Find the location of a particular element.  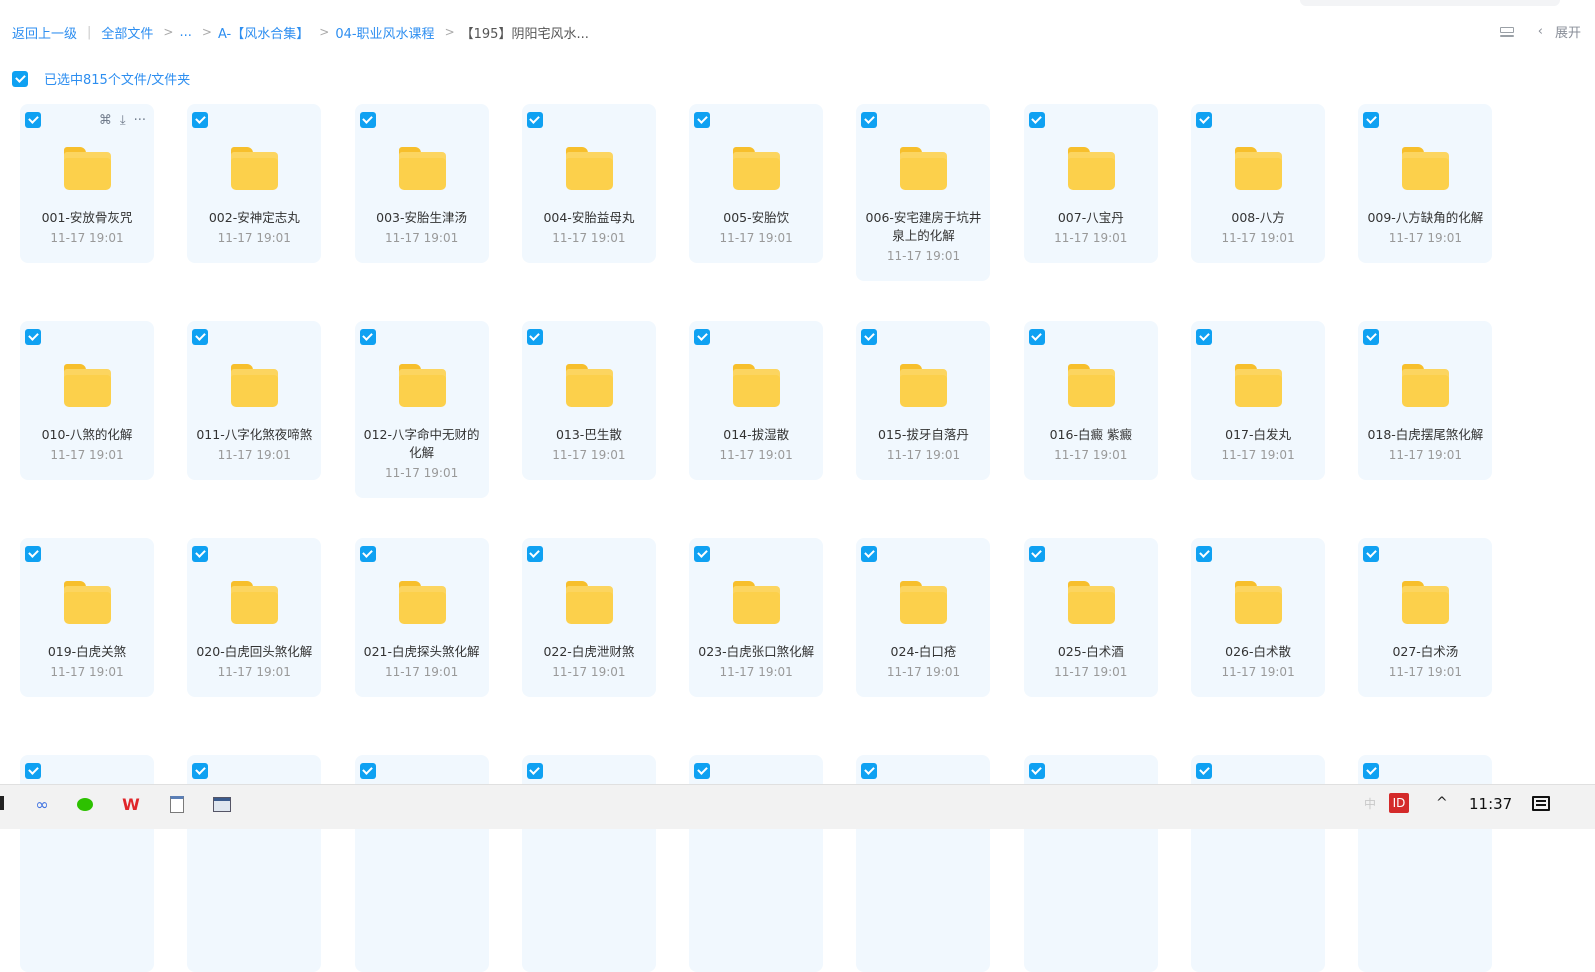

folder-card: 016-白癜 紫癜 11-17 19:01 is located at coordinates (1090, 429).